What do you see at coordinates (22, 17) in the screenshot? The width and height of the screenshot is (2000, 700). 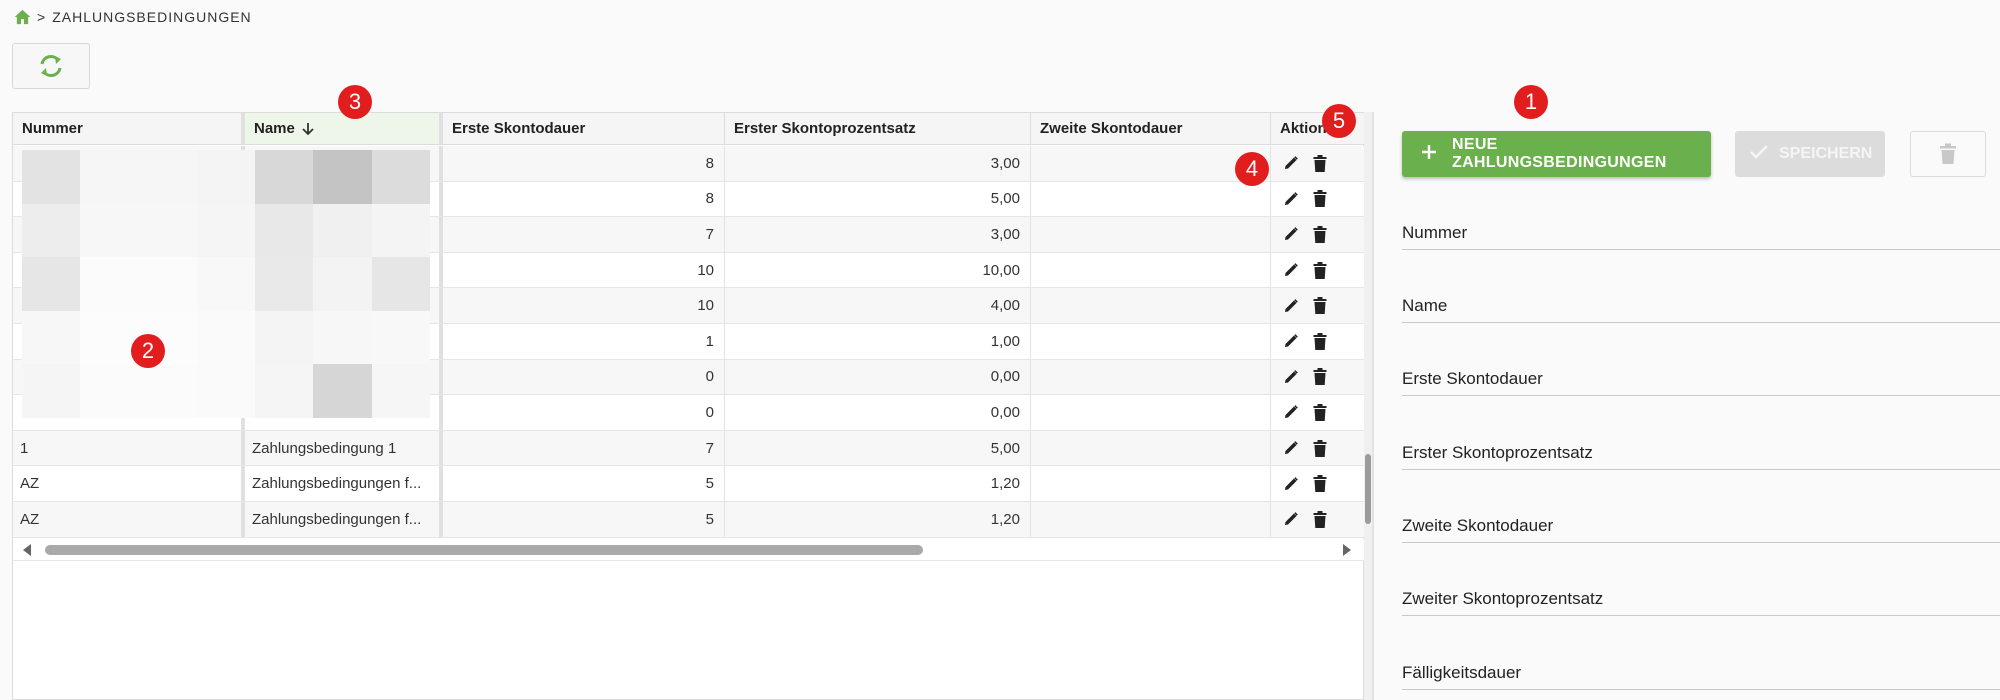 I see `home-icon` at bounding box center [22, 17].